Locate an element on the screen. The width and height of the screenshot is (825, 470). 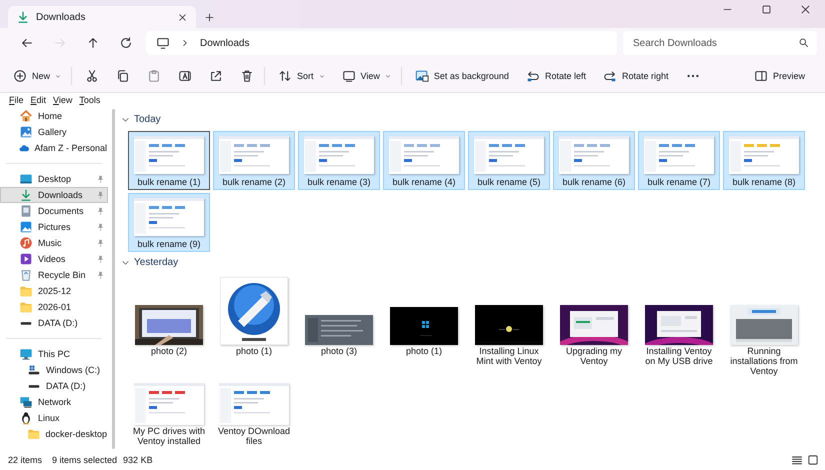
browser-tab: Downloads is located at coordinates (102, 17).